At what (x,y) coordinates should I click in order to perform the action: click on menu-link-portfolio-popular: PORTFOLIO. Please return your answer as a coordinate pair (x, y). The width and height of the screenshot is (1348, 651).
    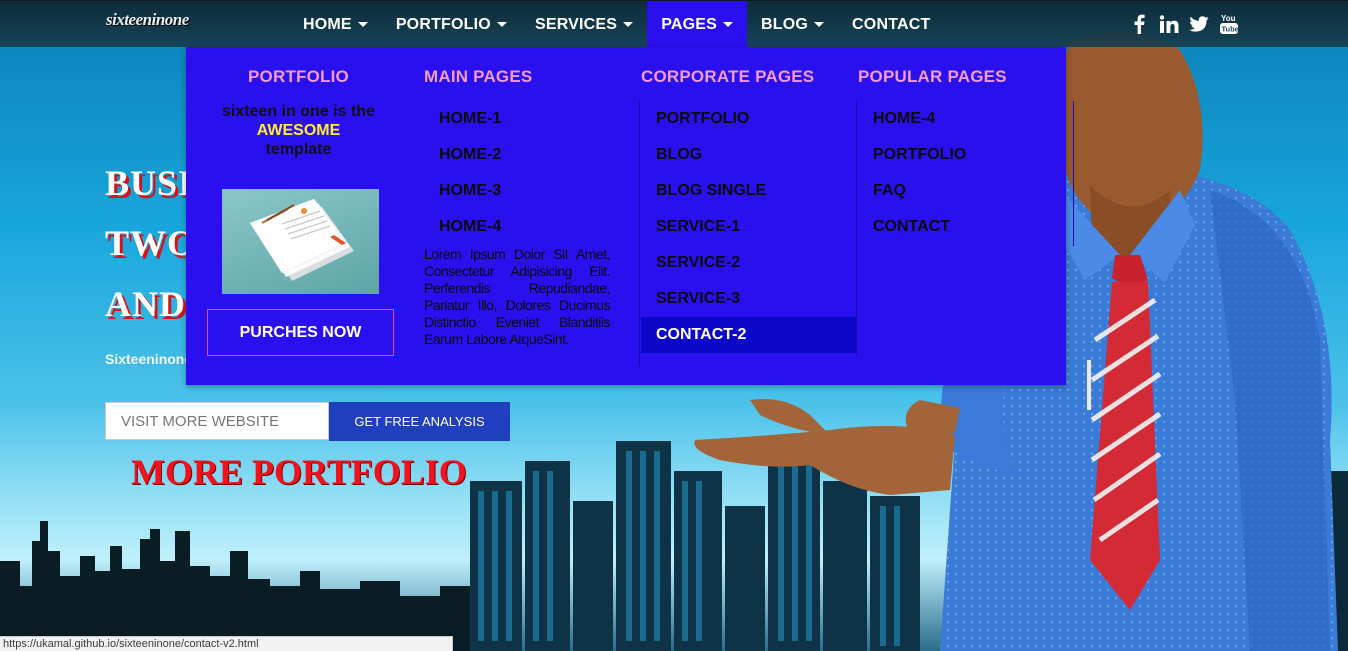
    Looking at the image, I should click on (965, 155).